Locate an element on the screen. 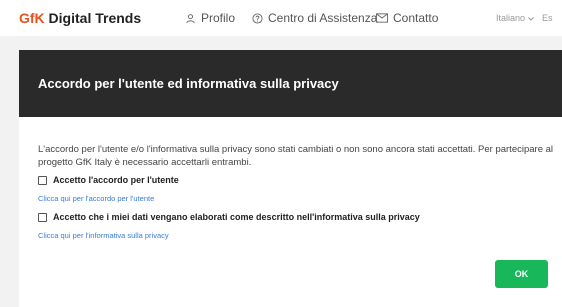 This screenshot has width=562, height=307. brand-logo: GfK Digital Trends is located at coordinates (80, 18).